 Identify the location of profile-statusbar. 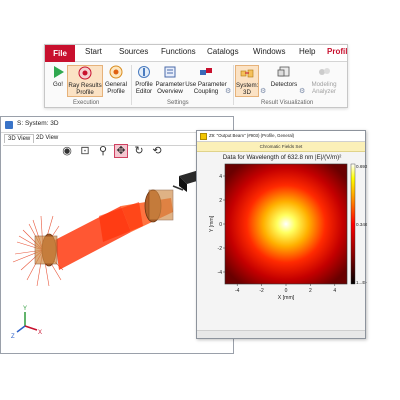
(281, 334).